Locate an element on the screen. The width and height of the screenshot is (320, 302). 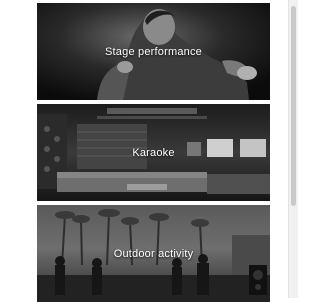
card-label: Karaoke is located at coordinates (153, 152).